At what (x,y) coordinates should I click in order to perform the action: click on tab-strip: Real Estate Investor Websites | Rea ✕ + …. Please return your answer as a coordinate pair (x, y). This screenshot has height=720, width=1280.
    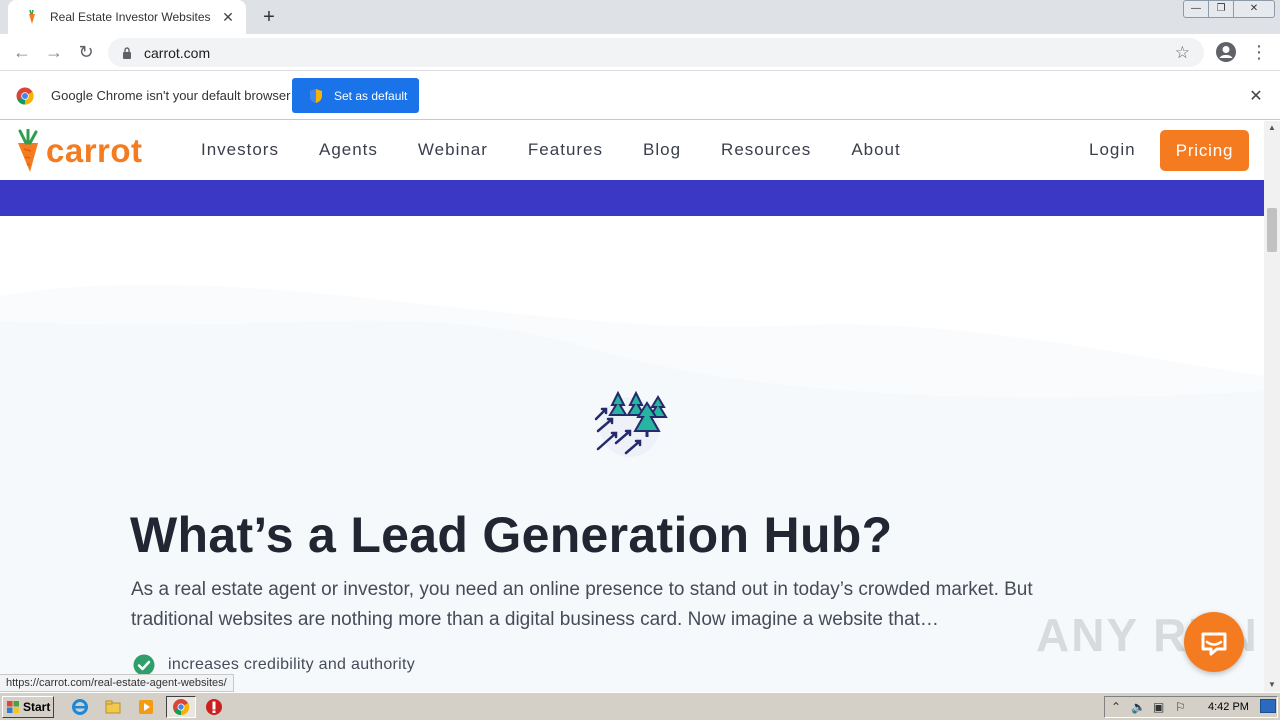
    Looking at the image, I should click on (640, 17).